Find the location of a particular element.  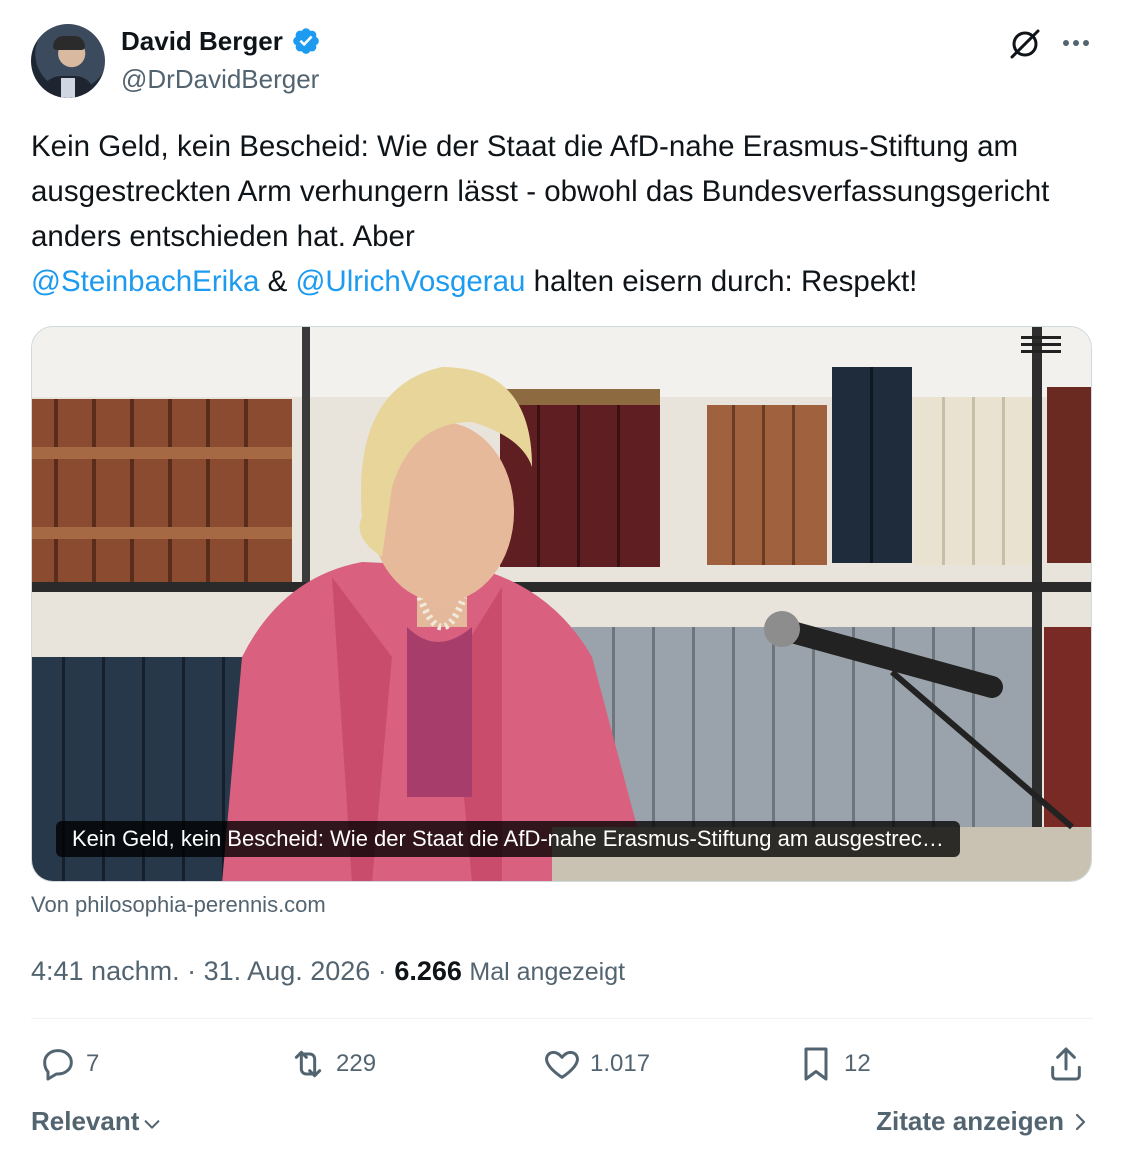

quotes-label: Zitate anzeigen is located at coordinates (970, 1121).